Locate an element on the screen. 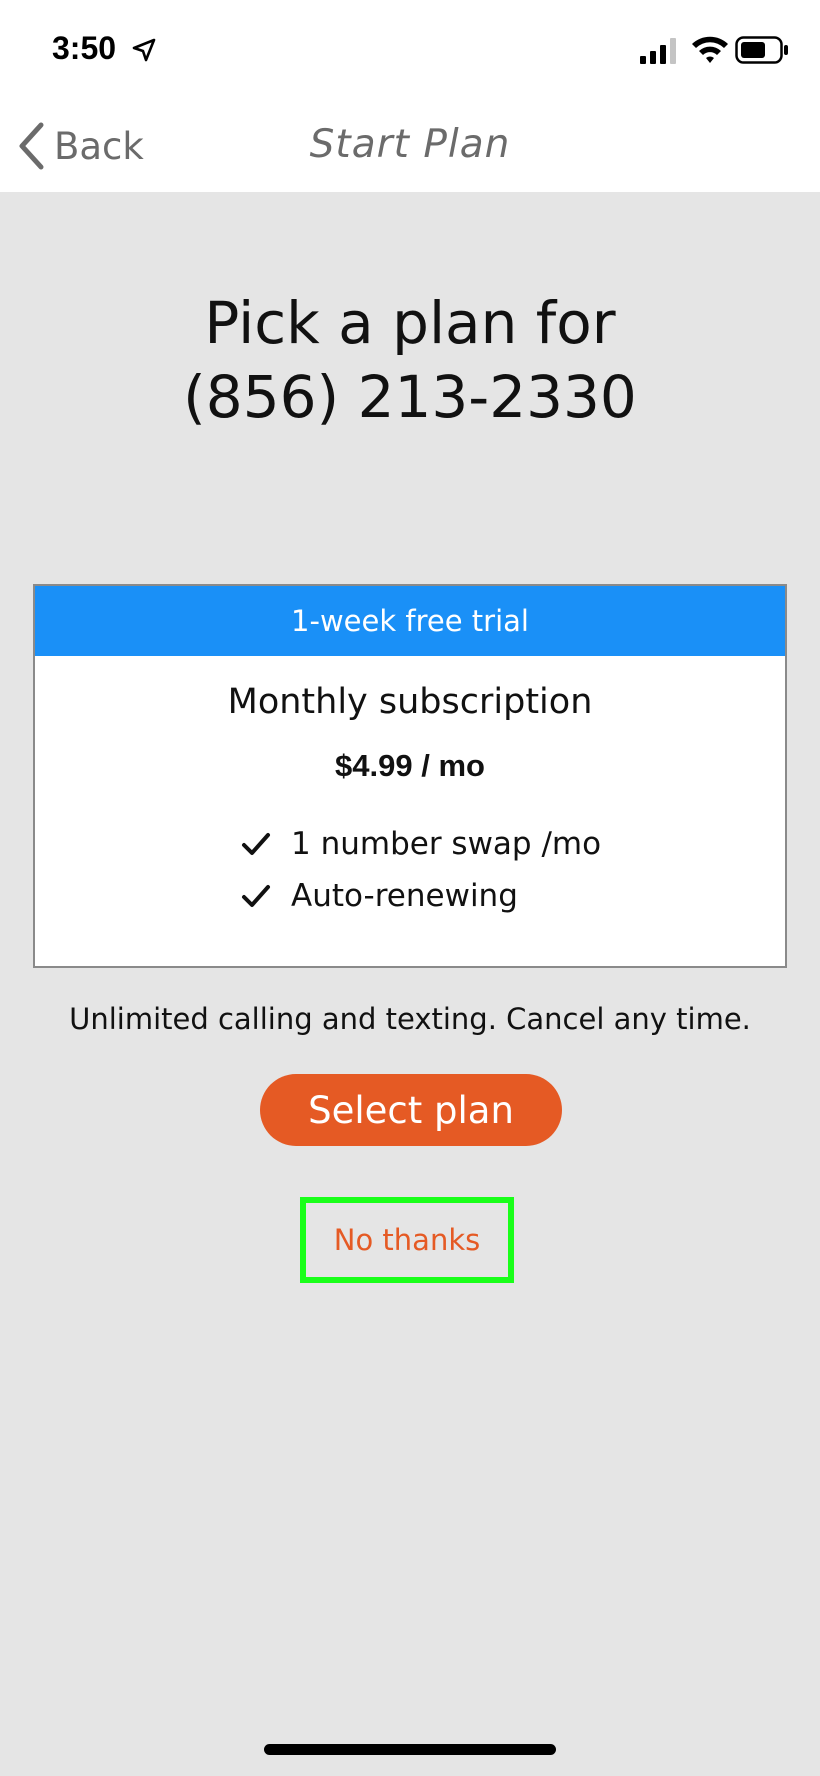 The image size is (820, 1776). heading-line-1: Pick a plan for is located at coordinates (410, 323).